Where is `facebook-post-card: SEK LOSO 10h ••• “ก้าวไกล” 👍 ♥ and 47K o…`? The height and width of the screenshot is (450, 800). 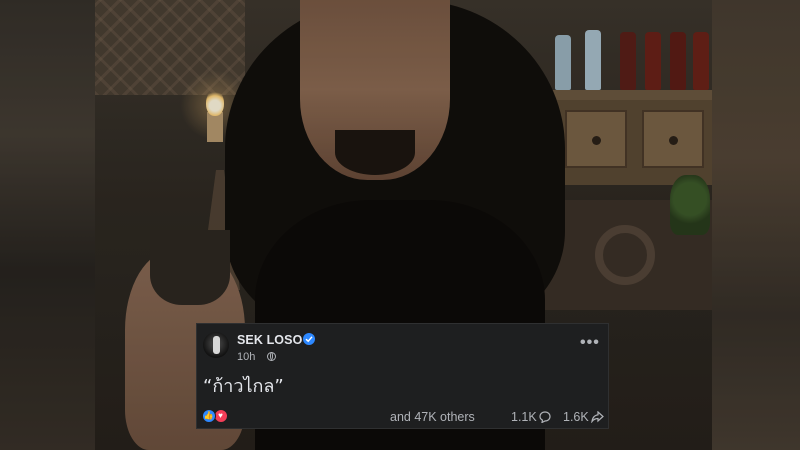
facebook-post-card: SEK LOSO 10h ••• “ก้าวไกล” 👍 ♥ and 47K o… is located at coordinates (402, 376).